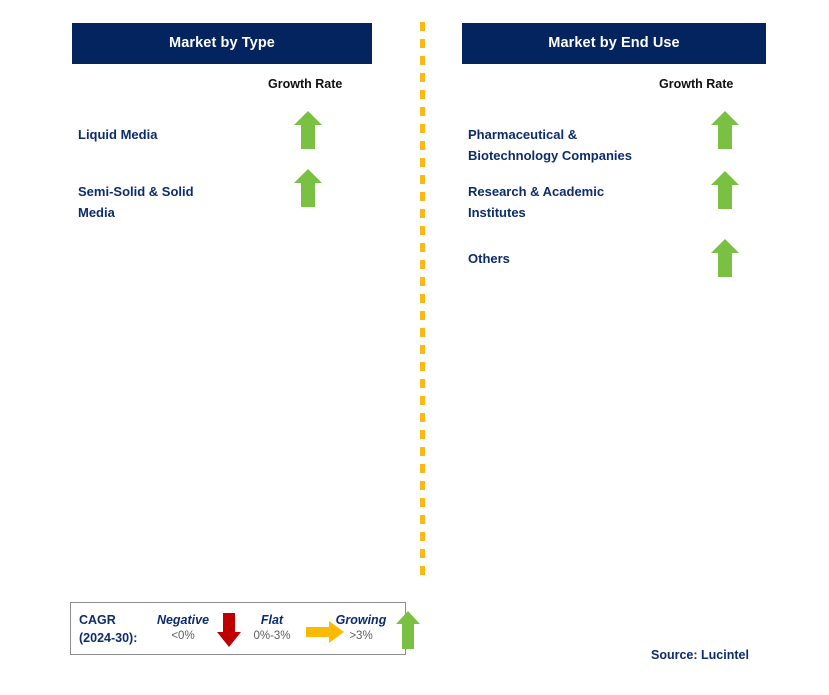 This screenshot has height=695, width=829. Describe the element at coordinates (489, 258) in the screenshot. I see `row-label: Others` at that location.